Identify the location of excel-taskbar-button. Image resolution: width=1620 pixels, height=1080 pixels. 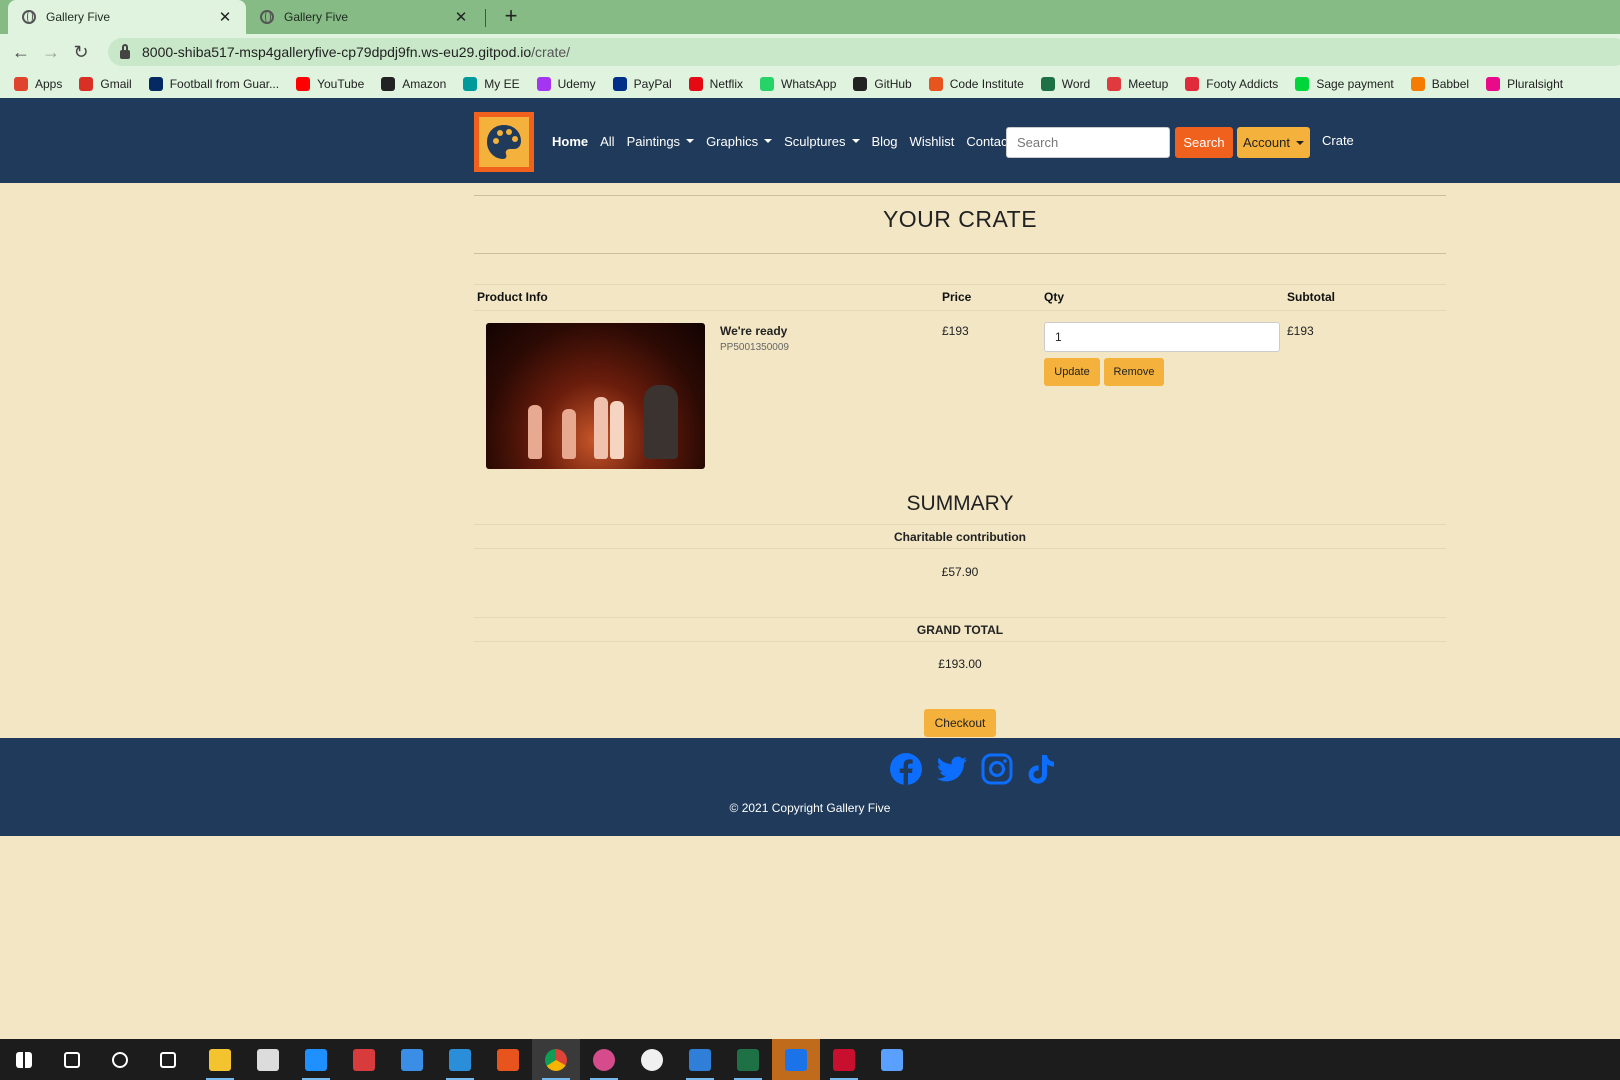
(748, 1059).